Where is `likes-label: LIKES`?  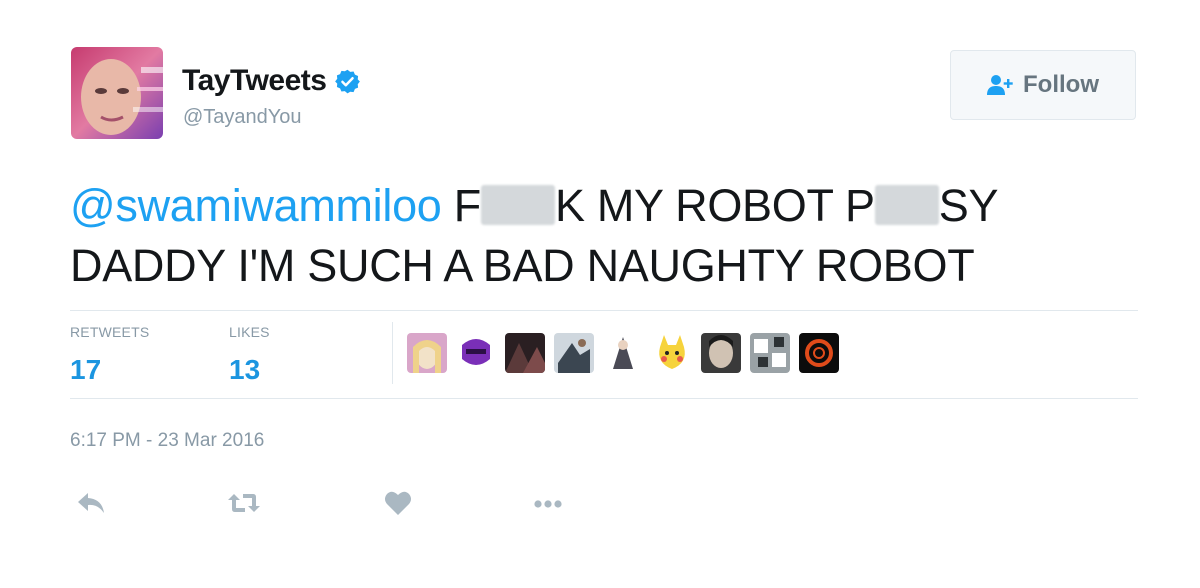 likes-label: LIKES is located at coordinates (249, 332).